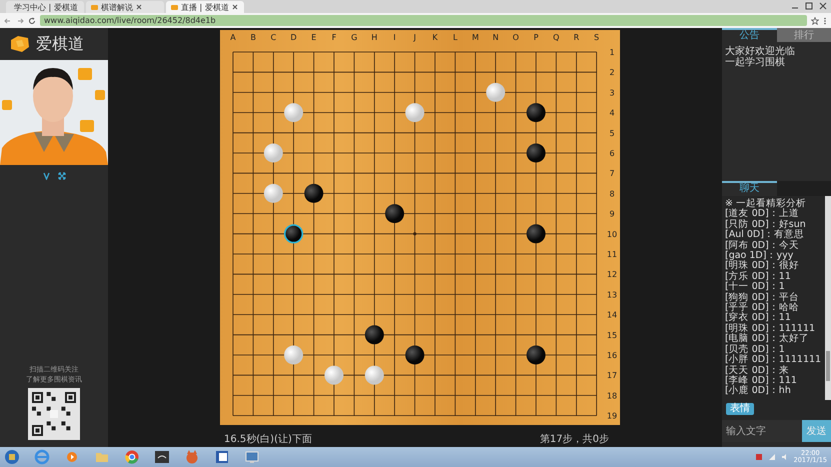 The height and width of the screenshot is (467, 831). What do you see at coordinates (423, 20) in the screenshot?
I see `address-field: www.aiqidao.com/live/room/26452/8d4e1b` at bounding box center [423, 20].